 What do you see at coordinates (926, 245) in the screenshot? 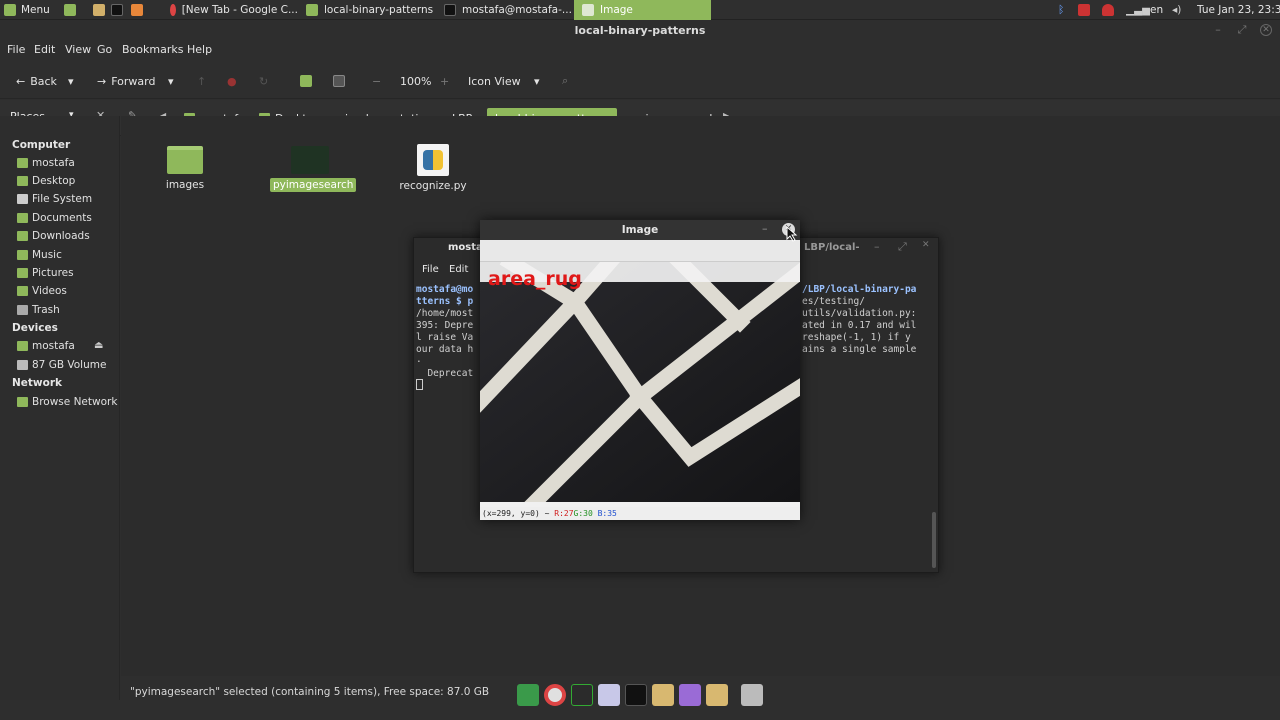
I see `terminal-close-icon: ✕` at bounding box center [926, 245].